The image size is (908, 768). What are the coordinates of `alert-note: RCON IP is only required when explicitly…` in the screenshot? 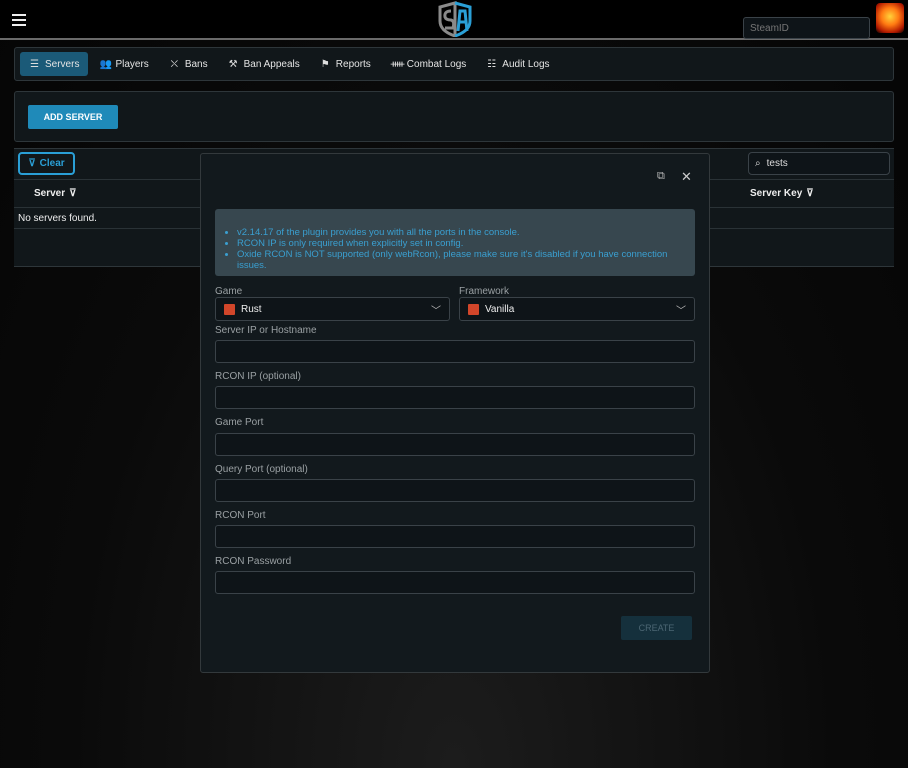 It's located at (466, 243).